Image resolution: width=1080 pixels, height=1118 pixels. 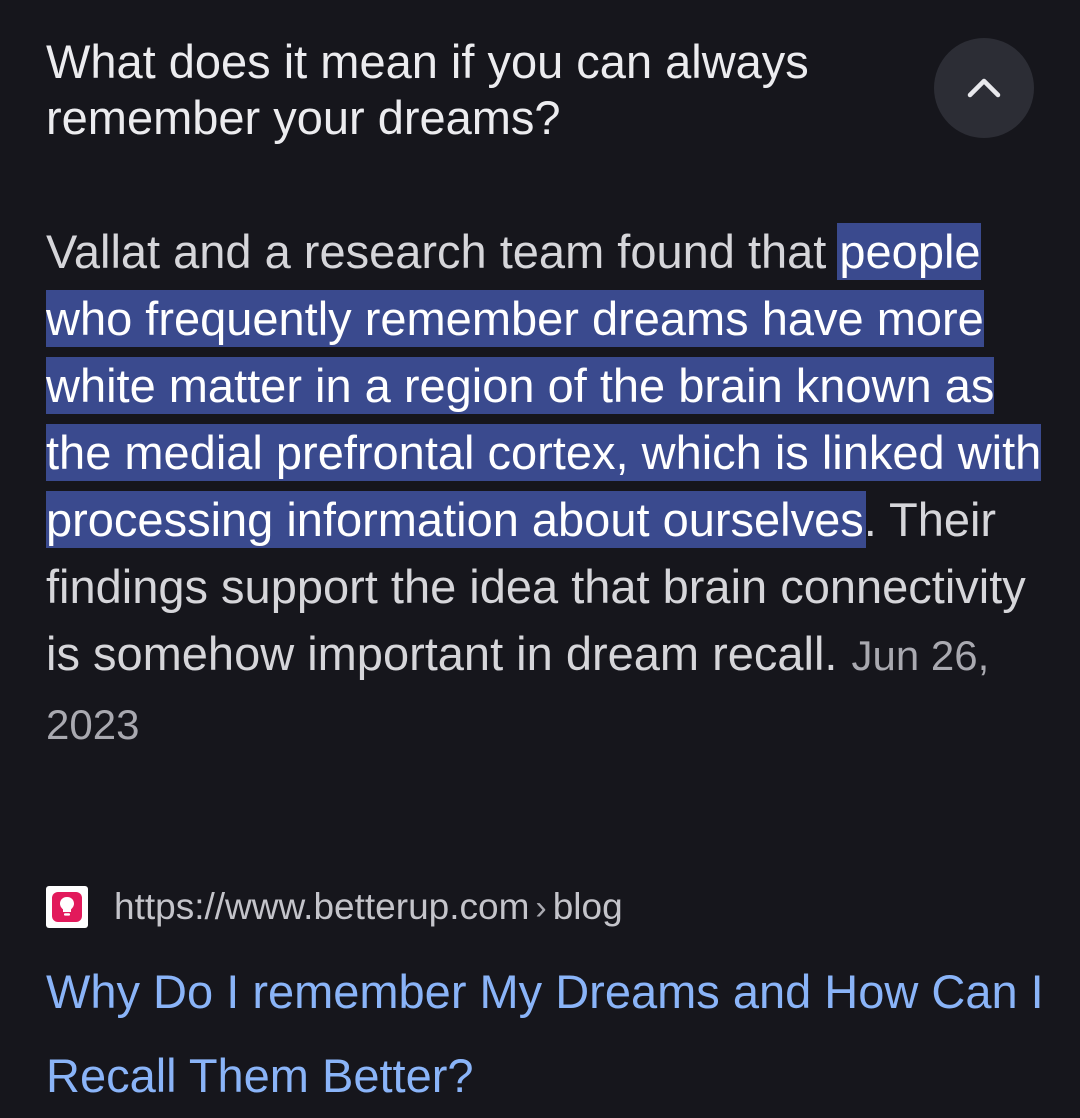 I want to click on url-path: blog, so click(x=587, y=906).